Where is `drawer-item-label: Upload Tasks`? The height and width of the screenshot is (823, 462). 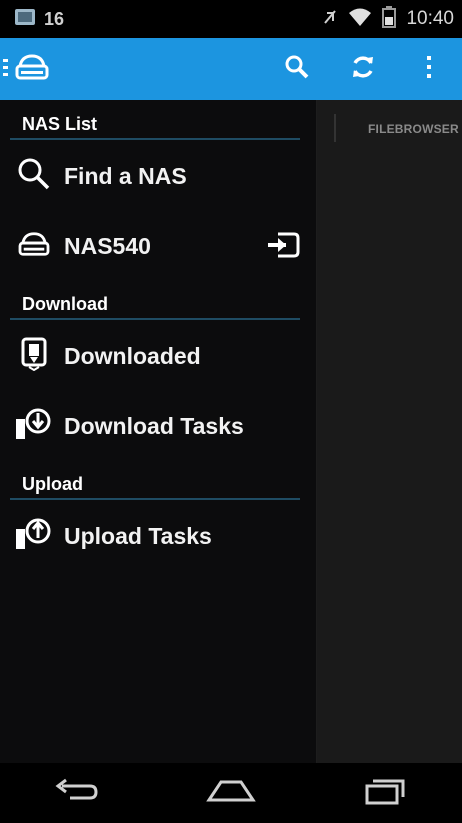 drawer-item-label: Upload Tasks is located at coordinates (138, 535).